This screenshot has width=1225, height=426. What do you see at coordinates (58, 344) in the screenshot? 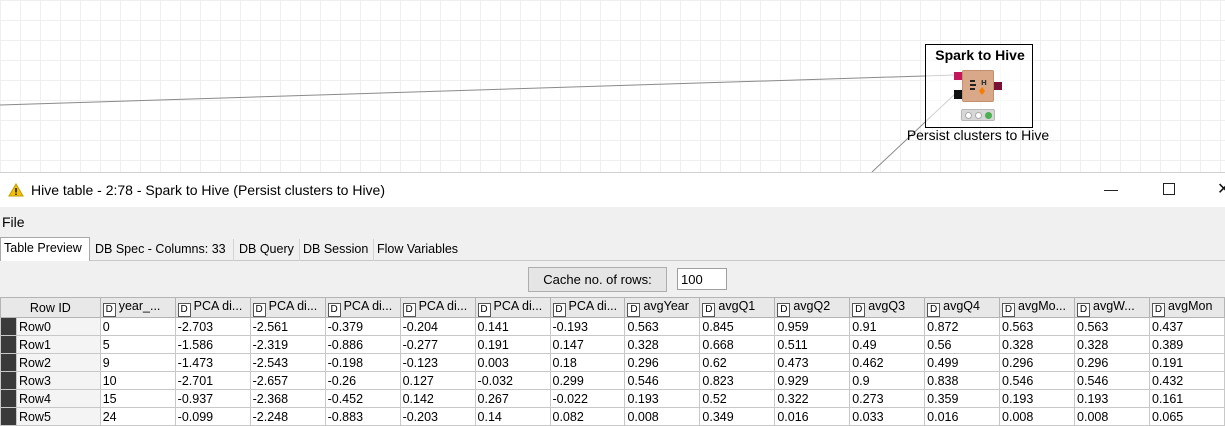
I see `row-id-cell: Row1` at bounding box center [58, 344].